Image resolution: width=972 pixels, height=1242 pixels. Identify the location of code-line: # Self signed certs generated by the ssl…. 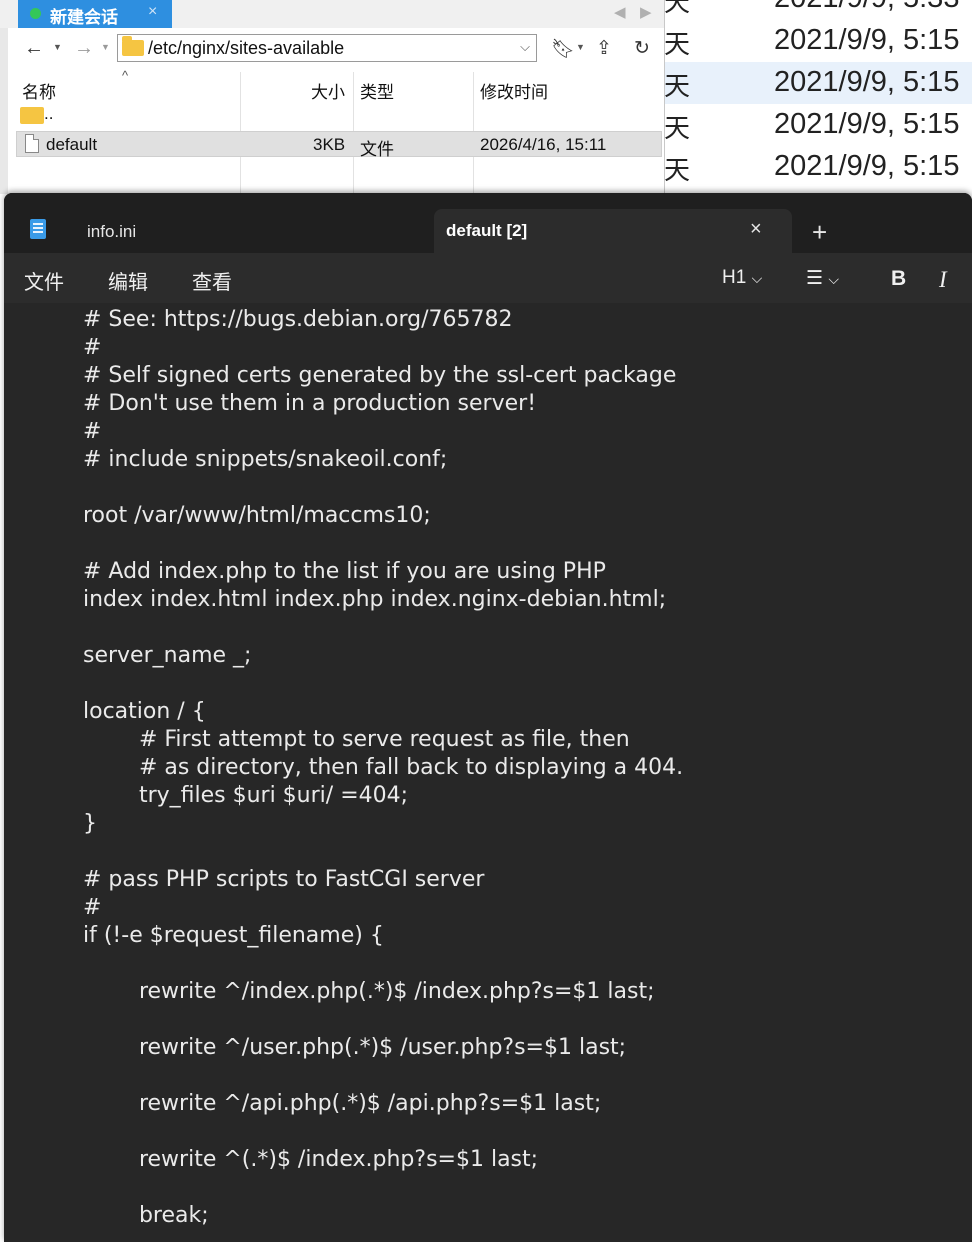
(380, 375).